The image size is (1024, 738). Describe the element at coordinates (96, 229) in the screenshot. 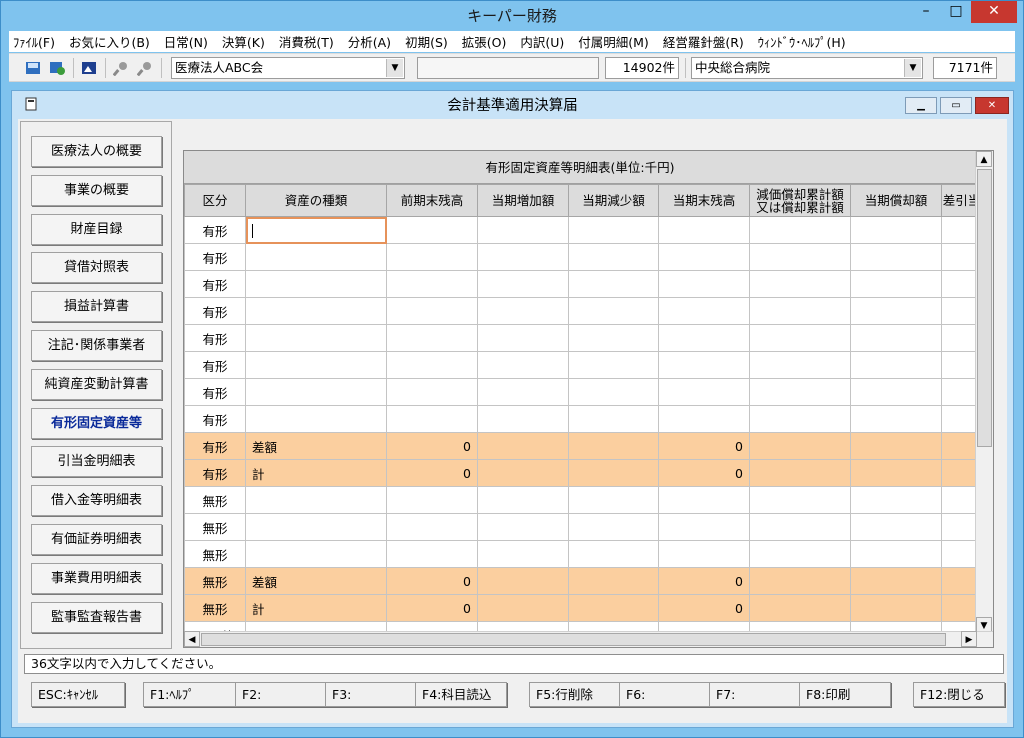

I see `nav-button: 財産目録` at that location.